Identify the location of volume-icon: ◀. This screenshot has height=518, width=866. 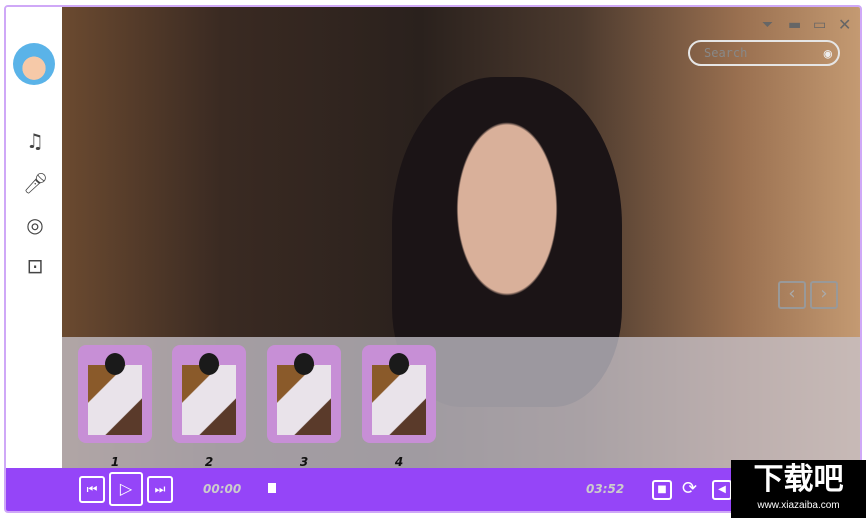
(722, 489).